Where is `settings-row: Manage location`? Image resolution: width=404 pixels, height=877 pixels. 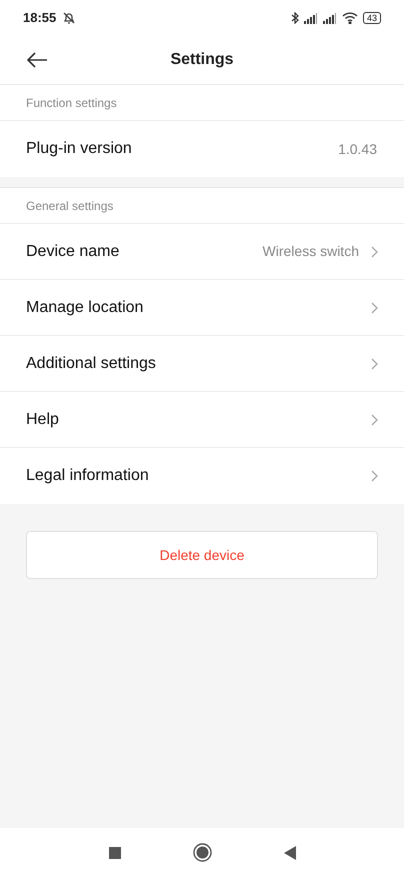
settings-row: Manage location is located at coordinates (202, 308).